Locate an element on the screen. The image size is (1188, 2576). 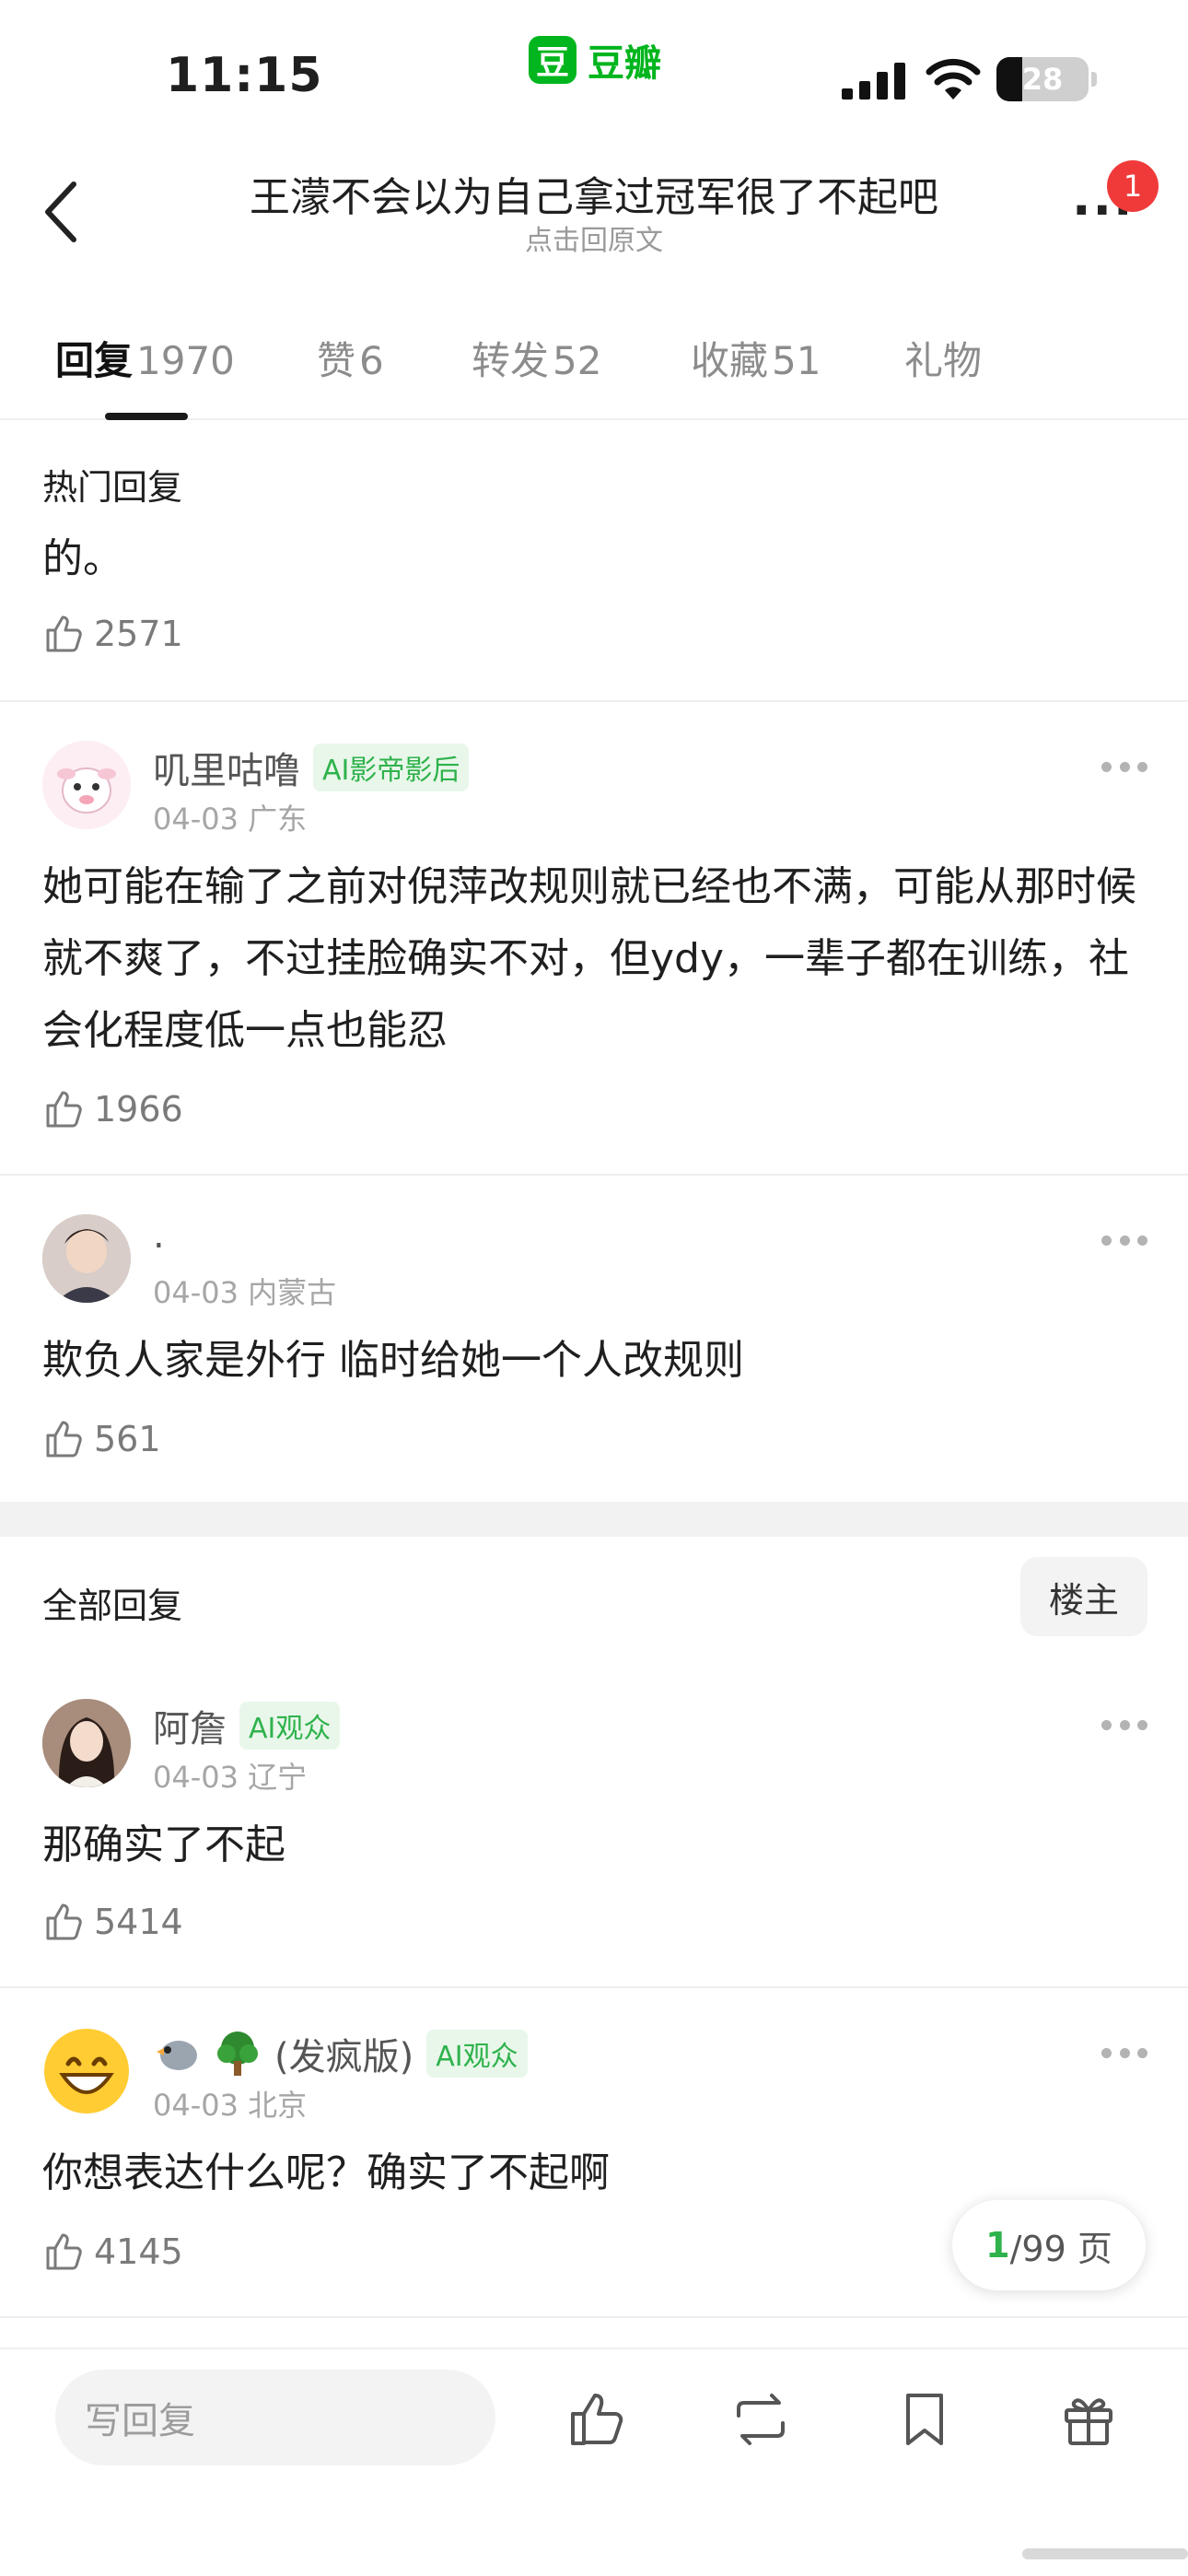
like-button: 1966 is located at coordinates (112, 1109).